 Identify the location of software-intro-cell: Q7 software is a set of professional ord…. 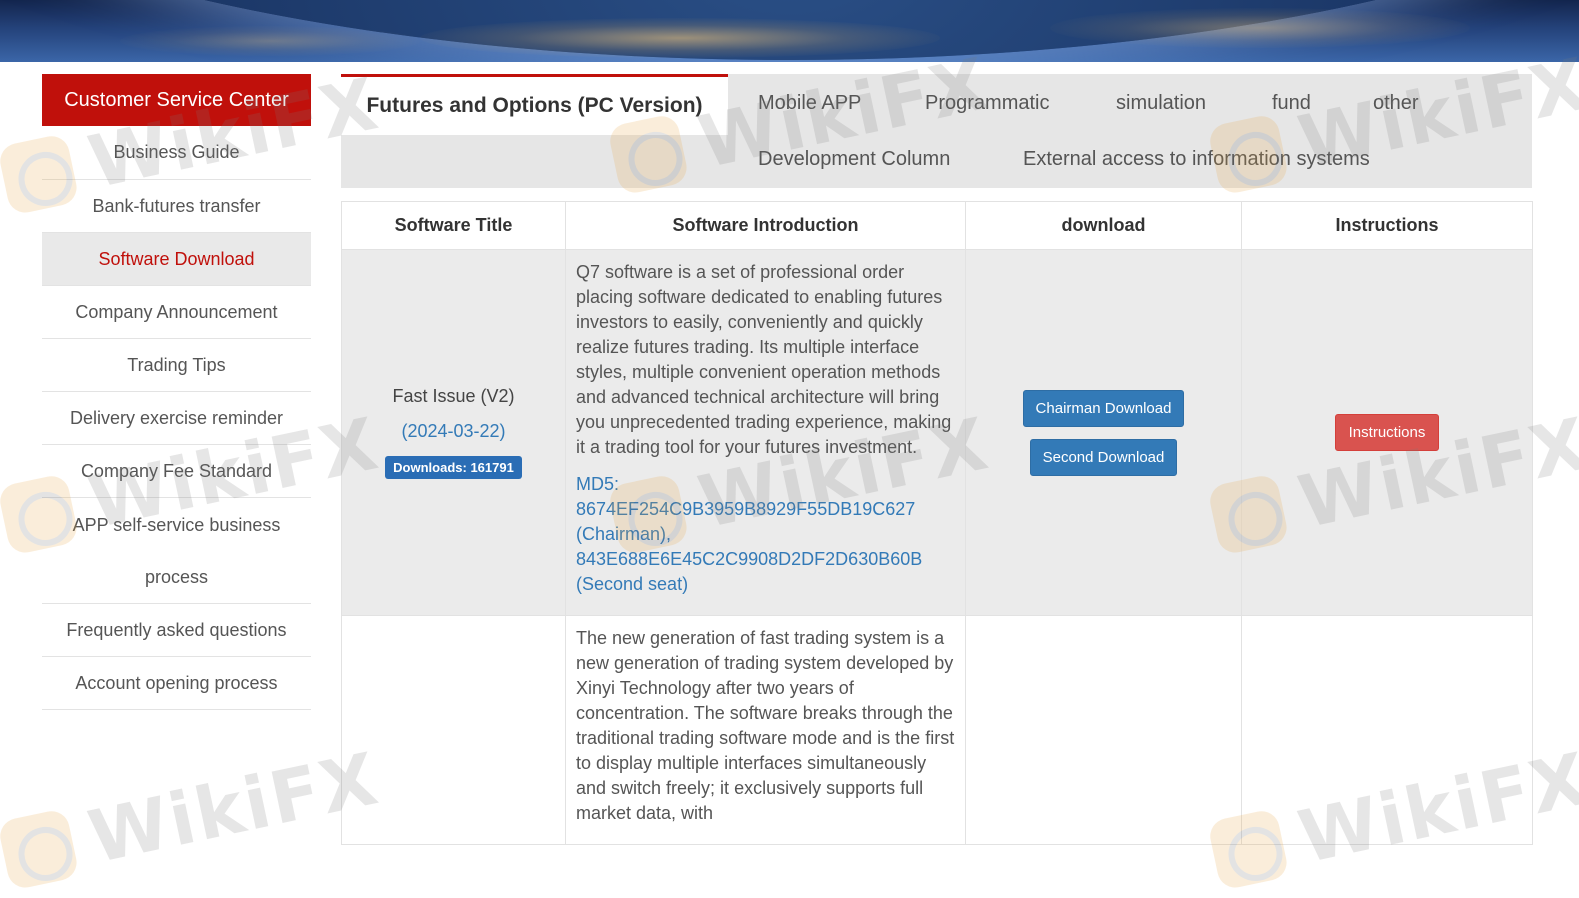
(765, 432).